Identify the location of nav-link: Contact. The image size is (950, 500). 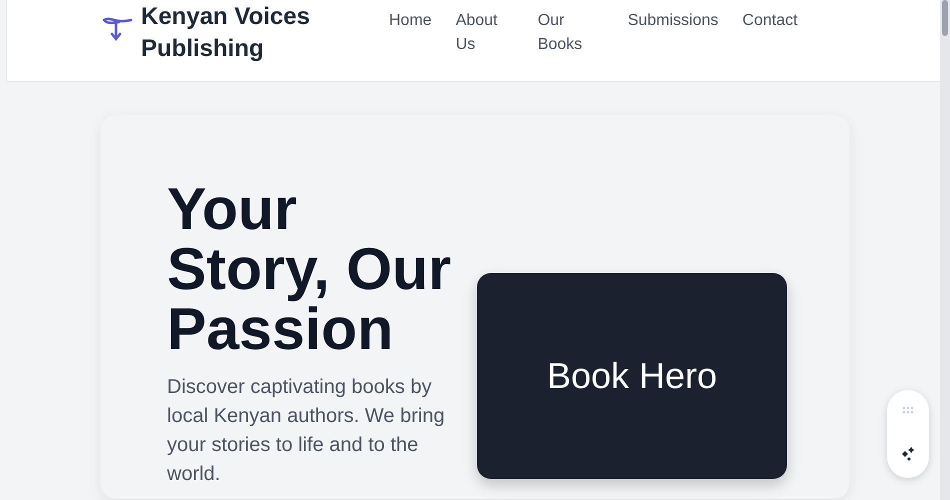
(770, 33).